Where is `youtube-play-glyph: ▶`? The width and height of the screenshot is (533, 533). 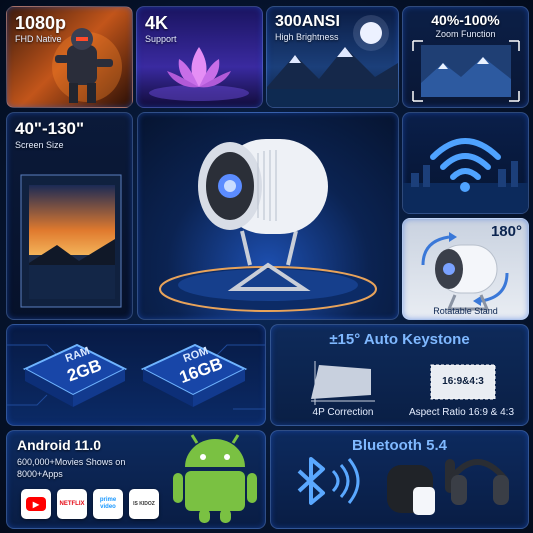 youtube-play-glyph: ▶ is located at coordinates (36, 504).